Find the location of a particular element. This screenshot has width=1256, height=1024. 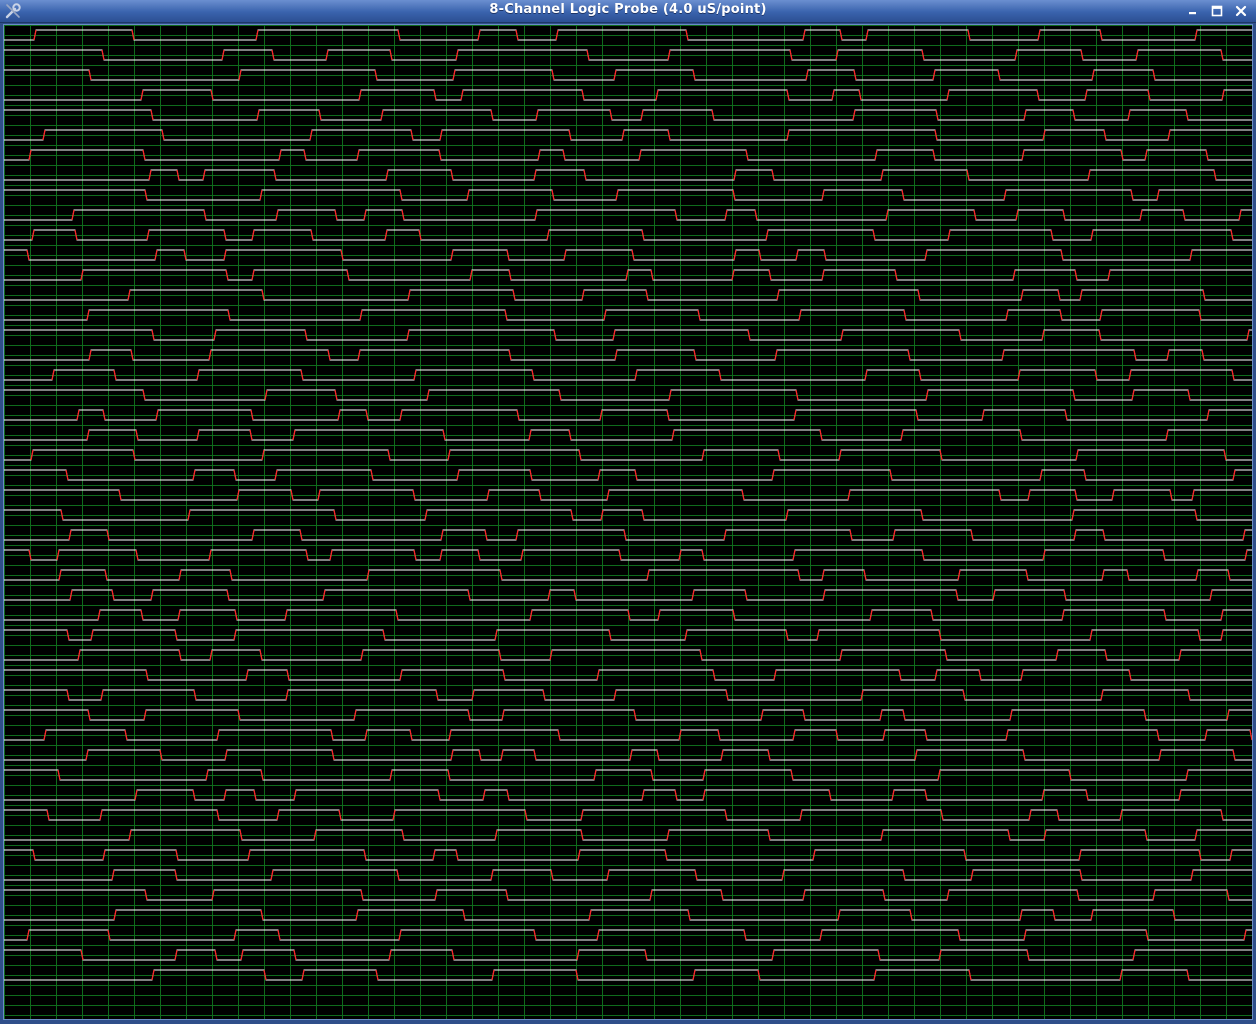

maximize-button is located at coordinates (1217, 11).